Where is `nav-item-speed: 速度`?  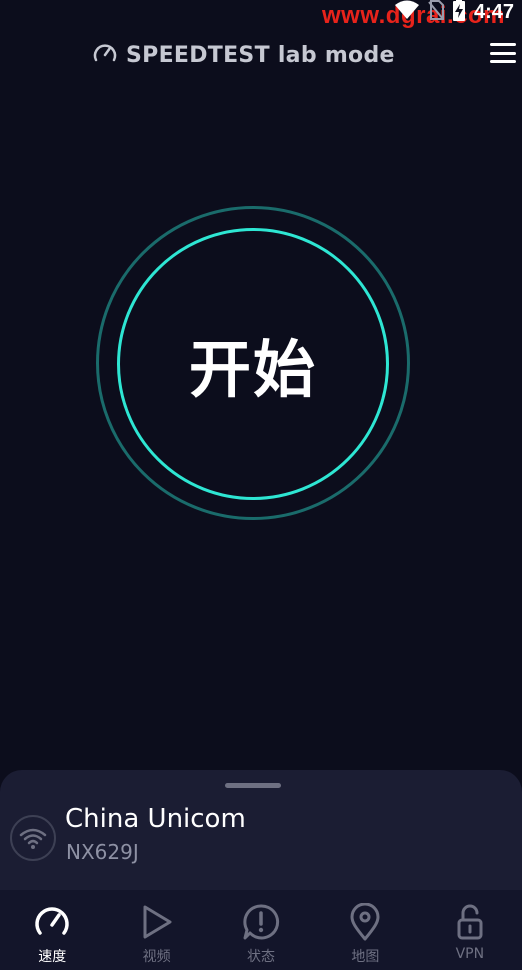
nav-item-speed: 速度 is located at coordinates (52, 930).